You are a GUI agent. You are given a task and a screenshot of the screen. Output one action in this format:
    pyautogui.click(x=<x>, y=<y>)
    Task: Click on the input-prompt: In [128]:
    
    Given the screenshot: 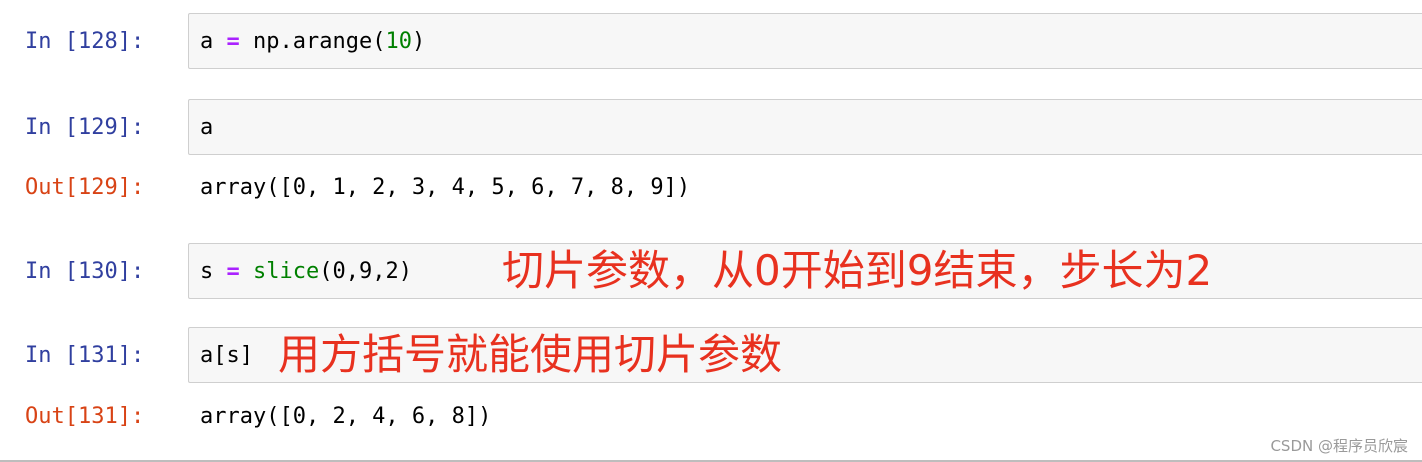 What is the action you would take?
    pyautogui.click(x=85, y=41)
    